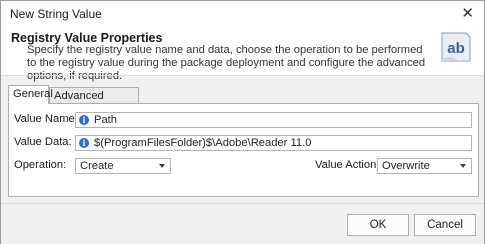  I want to click on operation-select: Create, so click(123, 166).